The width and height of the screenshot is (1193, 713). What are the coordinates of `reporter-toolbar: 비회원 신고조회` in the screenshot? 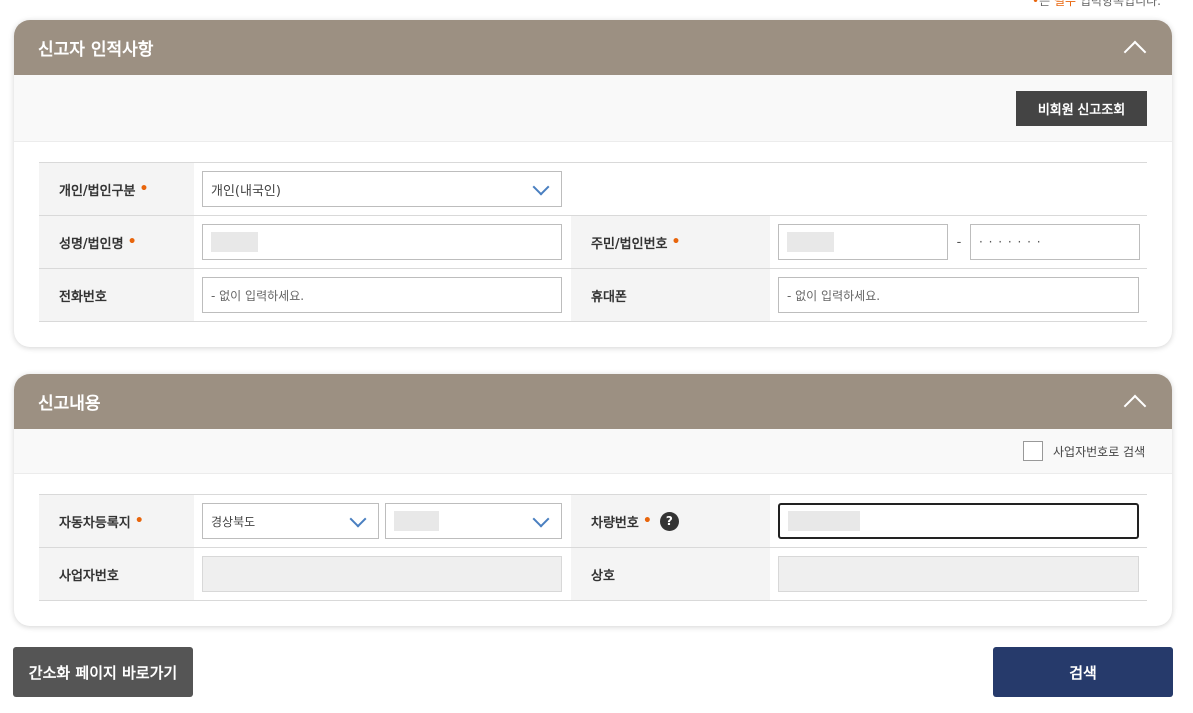 It's located at (593, 108).